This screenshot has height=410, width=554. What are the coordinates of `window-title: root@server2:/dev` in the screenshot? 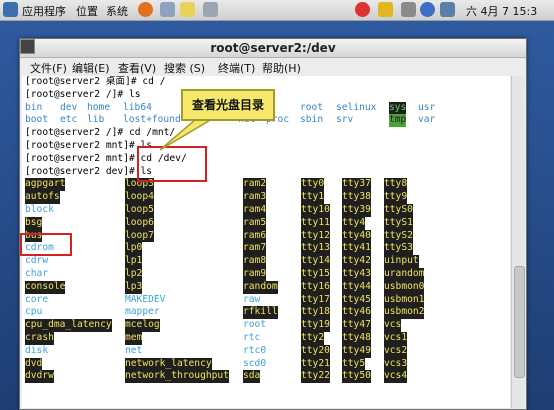 It's located at (273, 48).